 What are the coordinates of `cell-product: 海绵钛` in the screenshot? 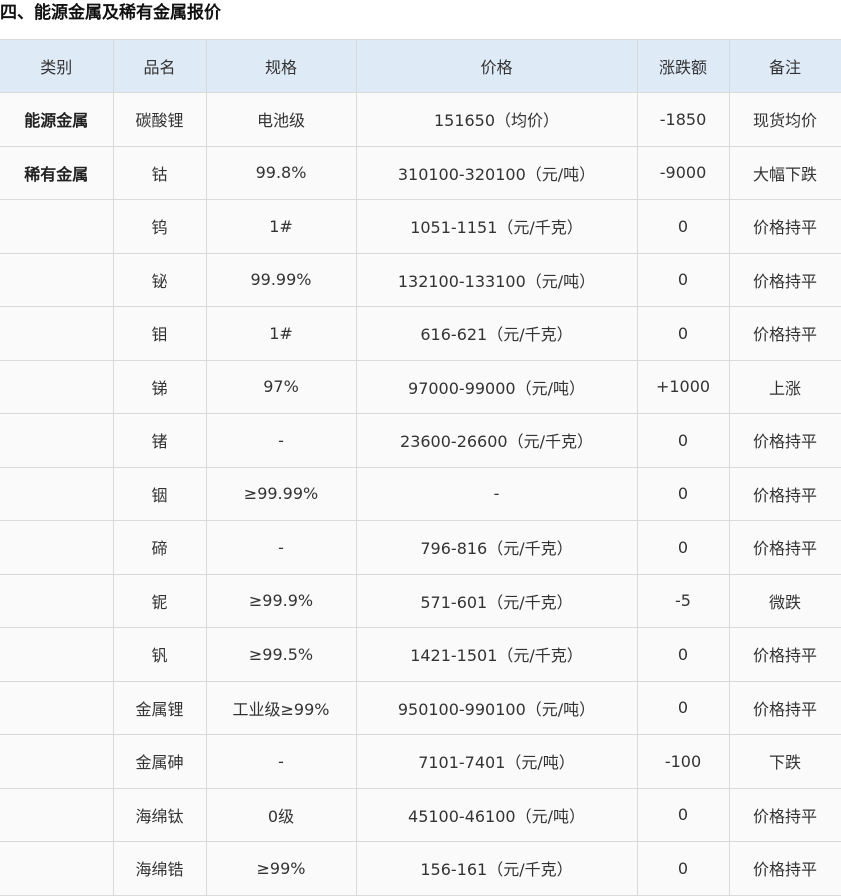 It's located at (159, 814).